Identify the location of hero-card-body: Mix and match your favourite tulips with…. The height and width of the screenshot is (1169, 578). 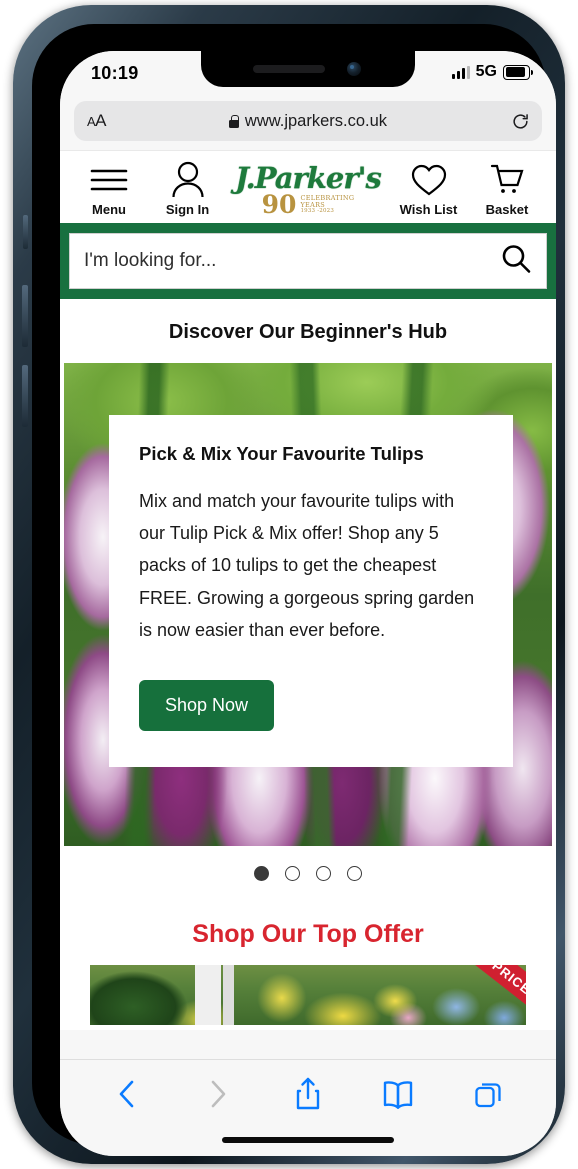
(307, 565).